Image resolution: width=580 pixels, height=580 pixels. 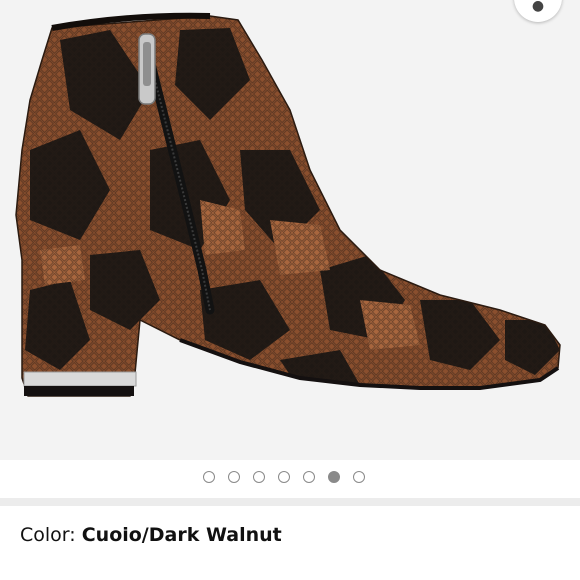 What do you see at coordinates (290, 502) in the screenshot?
I see `section-divider` at bounding box center [290, 502].